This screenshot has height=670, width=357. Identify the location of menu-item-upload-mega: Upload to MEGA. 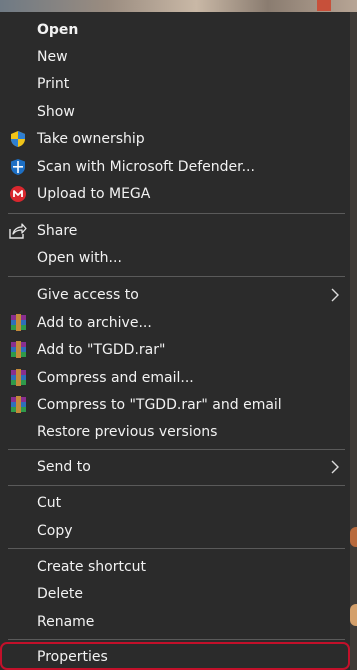
(175, 193).